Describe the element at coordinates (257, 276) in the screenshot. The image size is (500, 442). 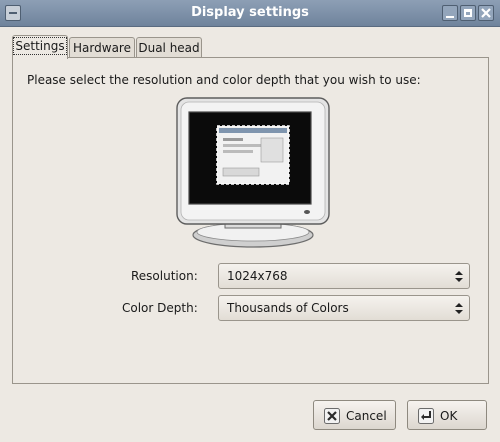
I see `resolution-value: 1024x768` at that location.